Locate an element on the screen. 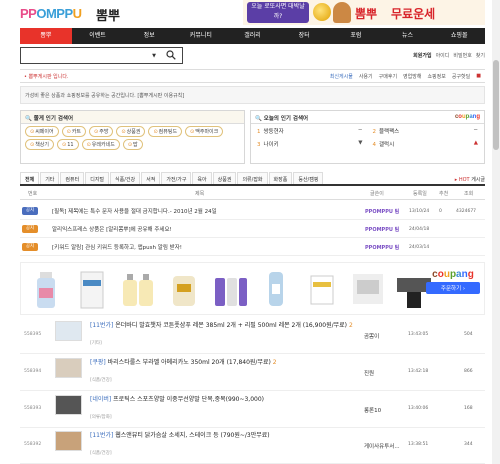  nav-item-gallery: 갤러리 is located at coordinates (253, 36).